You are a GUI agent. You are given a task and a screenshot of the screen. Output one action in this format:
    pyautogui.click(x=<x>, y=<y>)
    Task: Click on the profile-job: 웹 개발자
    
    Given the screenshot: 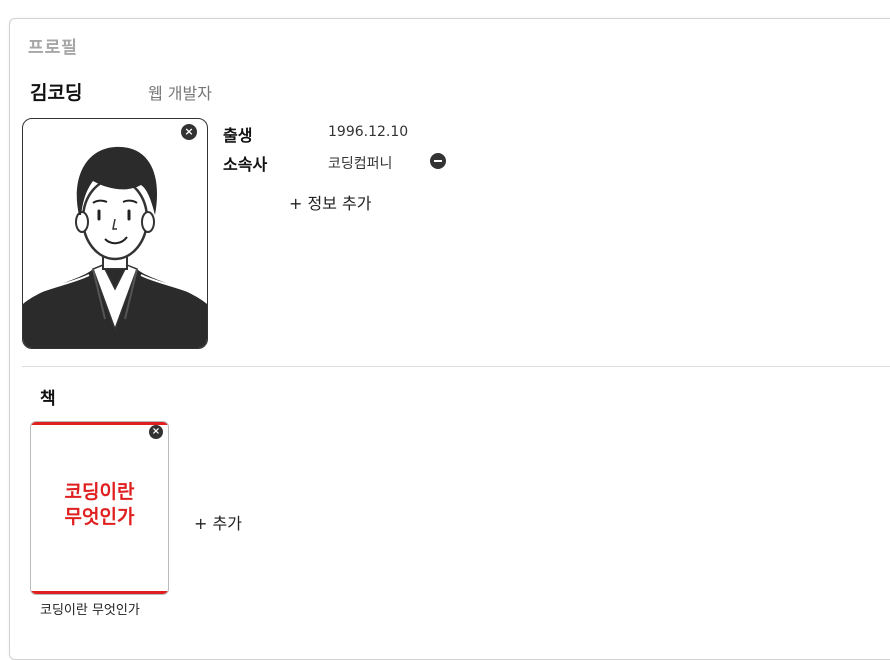 What is the action you would take?
    pyautogui.click(x=180, y=93)
    